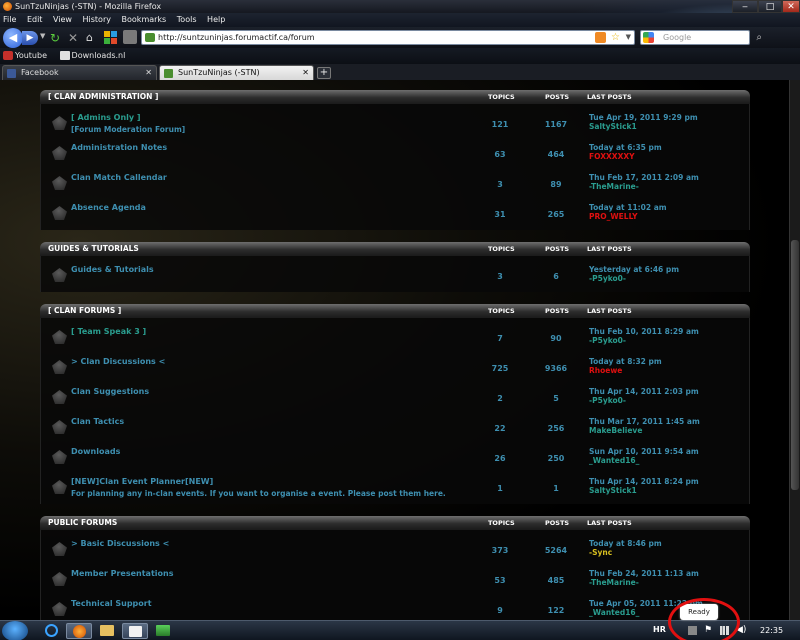 The width and height of the screenshot is (800, 640). What do you see at coordinates (15, 630) in the screenshot?
I see `start-button` at bounding box center [15, 630].